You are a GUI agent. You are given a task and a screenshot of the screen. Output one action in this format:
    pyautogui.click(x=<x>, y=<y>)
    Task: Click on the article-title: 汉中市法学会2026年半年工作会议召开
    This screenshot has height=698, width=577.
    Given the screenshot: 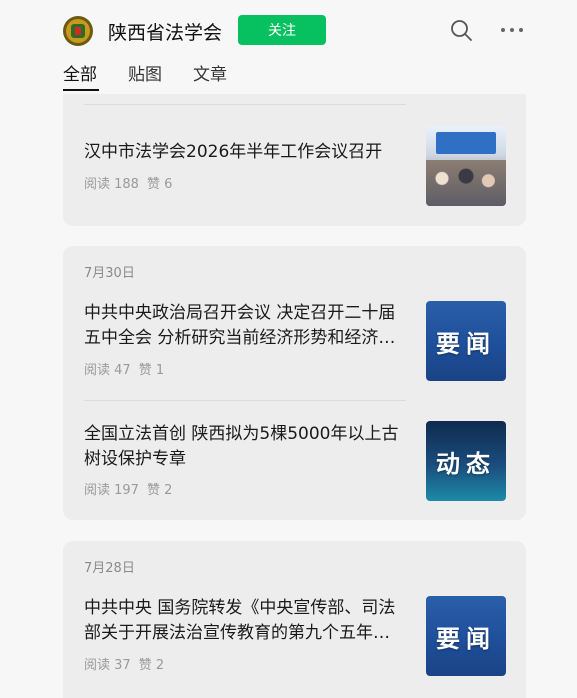 What is the action you would take?
    pyautogui.click(x=246, y=152)
    